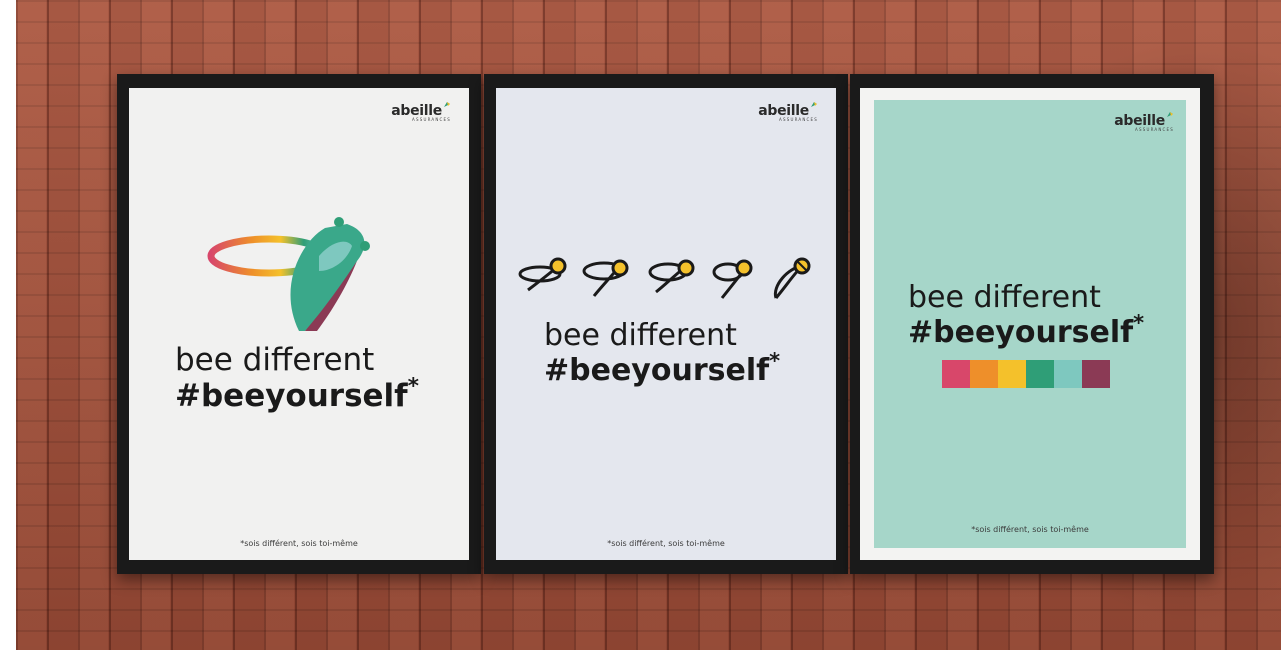 The width and height of the screenshot is (1281, 650). What do you see at coordinates (288, 274) in the screenshot?
I see `ring-icon` at bounding box center [288, 274].